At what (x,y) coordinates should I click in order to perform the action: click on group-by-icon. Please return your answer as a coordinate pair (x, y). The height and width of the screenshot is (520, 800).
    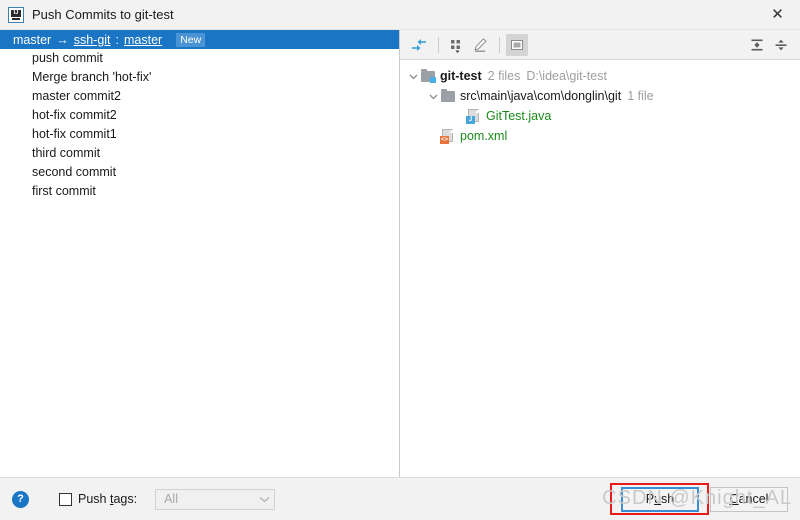
    Looking at the image, I should click on (456, 45).